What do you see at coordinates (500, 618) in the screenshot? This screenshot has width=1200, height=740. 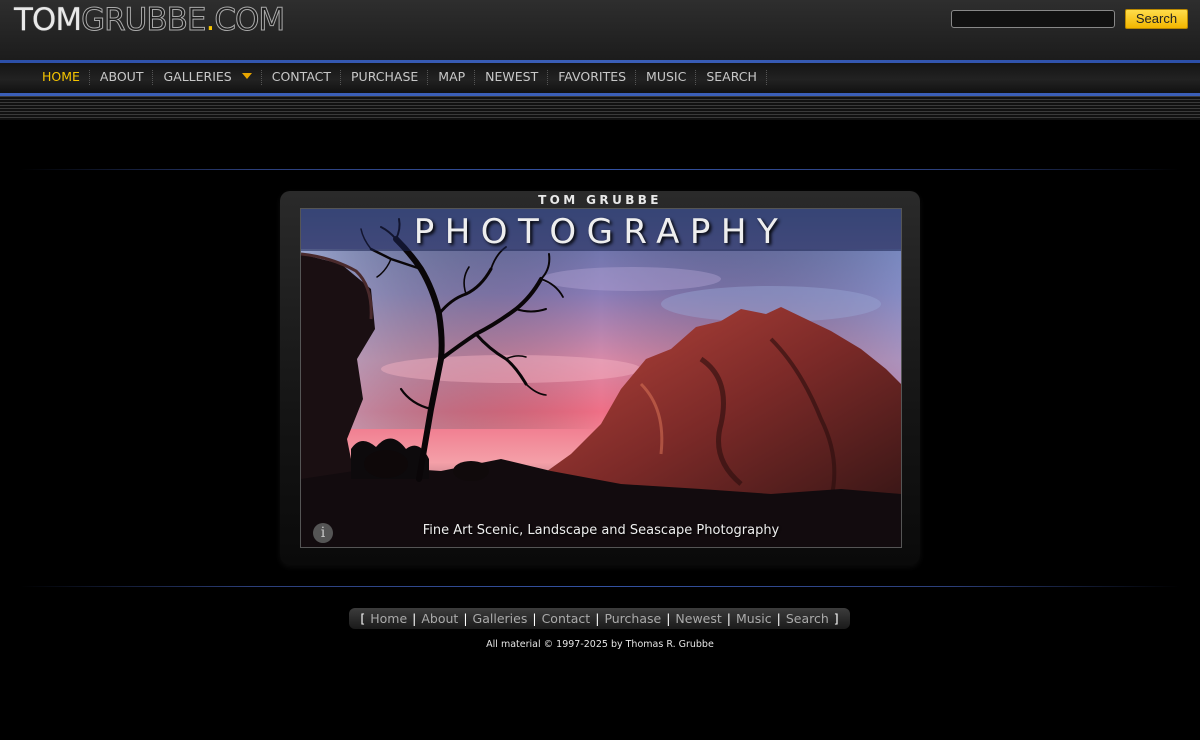 I see `footer-link-galleries: Galleries` at bounding box center [500, 618].